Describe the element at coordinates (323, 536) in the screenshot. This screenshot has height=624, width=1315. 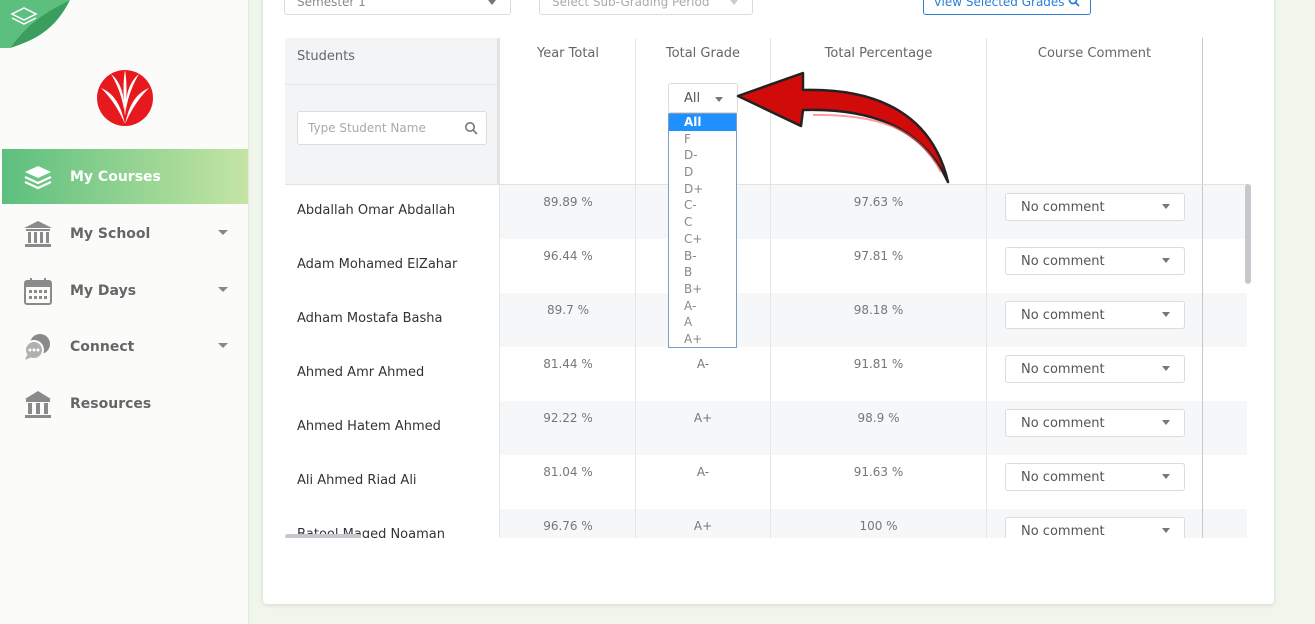
I see `horizontal-scrollbar` at that location.